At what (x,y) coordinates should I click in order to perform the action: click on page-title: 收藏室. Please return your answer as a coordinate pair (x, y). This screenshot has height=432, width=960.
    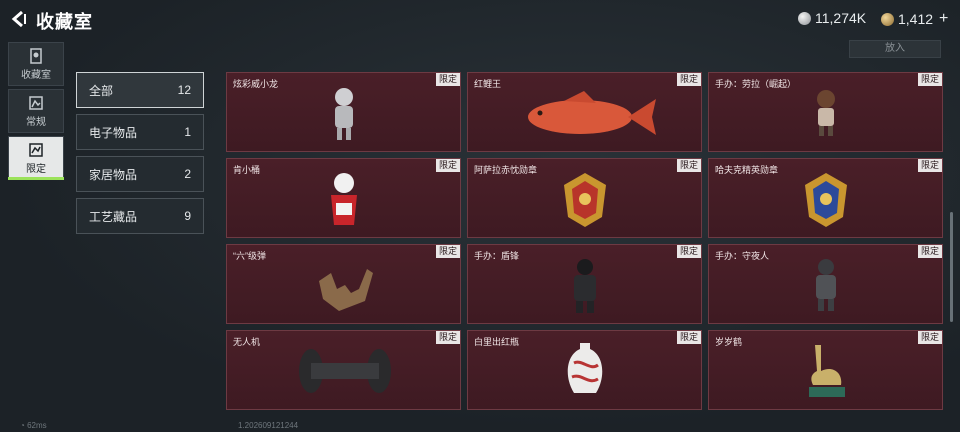
    Looking at the image, I should click on (64, 22).